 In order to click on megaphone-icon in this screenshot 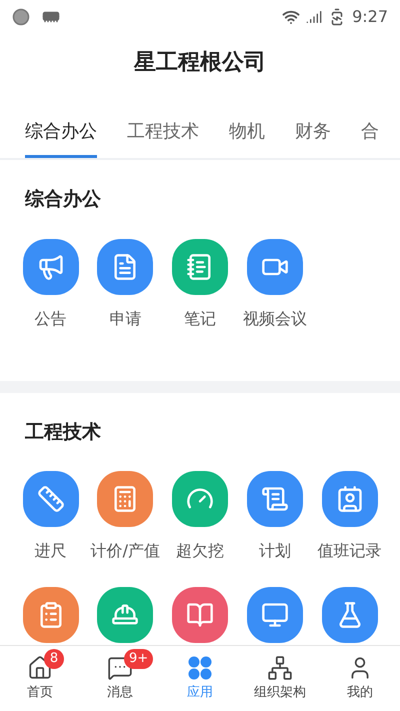, I will do `click(50, 266)`.